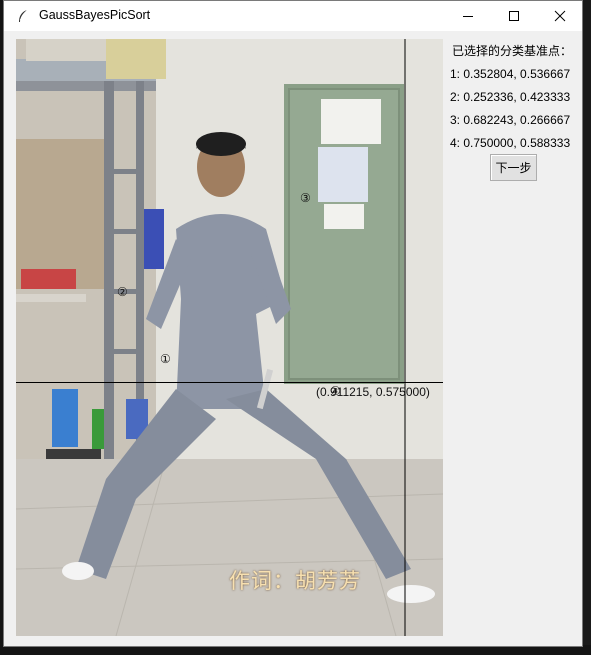 The width and height of the screenshot is (591, 655). Describe the element at coordinates (23, 15) in the screenshot. I see `feather-icon` at that location.